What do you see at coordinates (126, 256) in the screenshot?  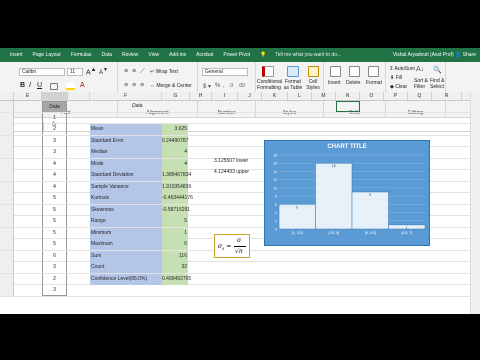 I see `stat-label: Sum` at bounding box center [126, 256].